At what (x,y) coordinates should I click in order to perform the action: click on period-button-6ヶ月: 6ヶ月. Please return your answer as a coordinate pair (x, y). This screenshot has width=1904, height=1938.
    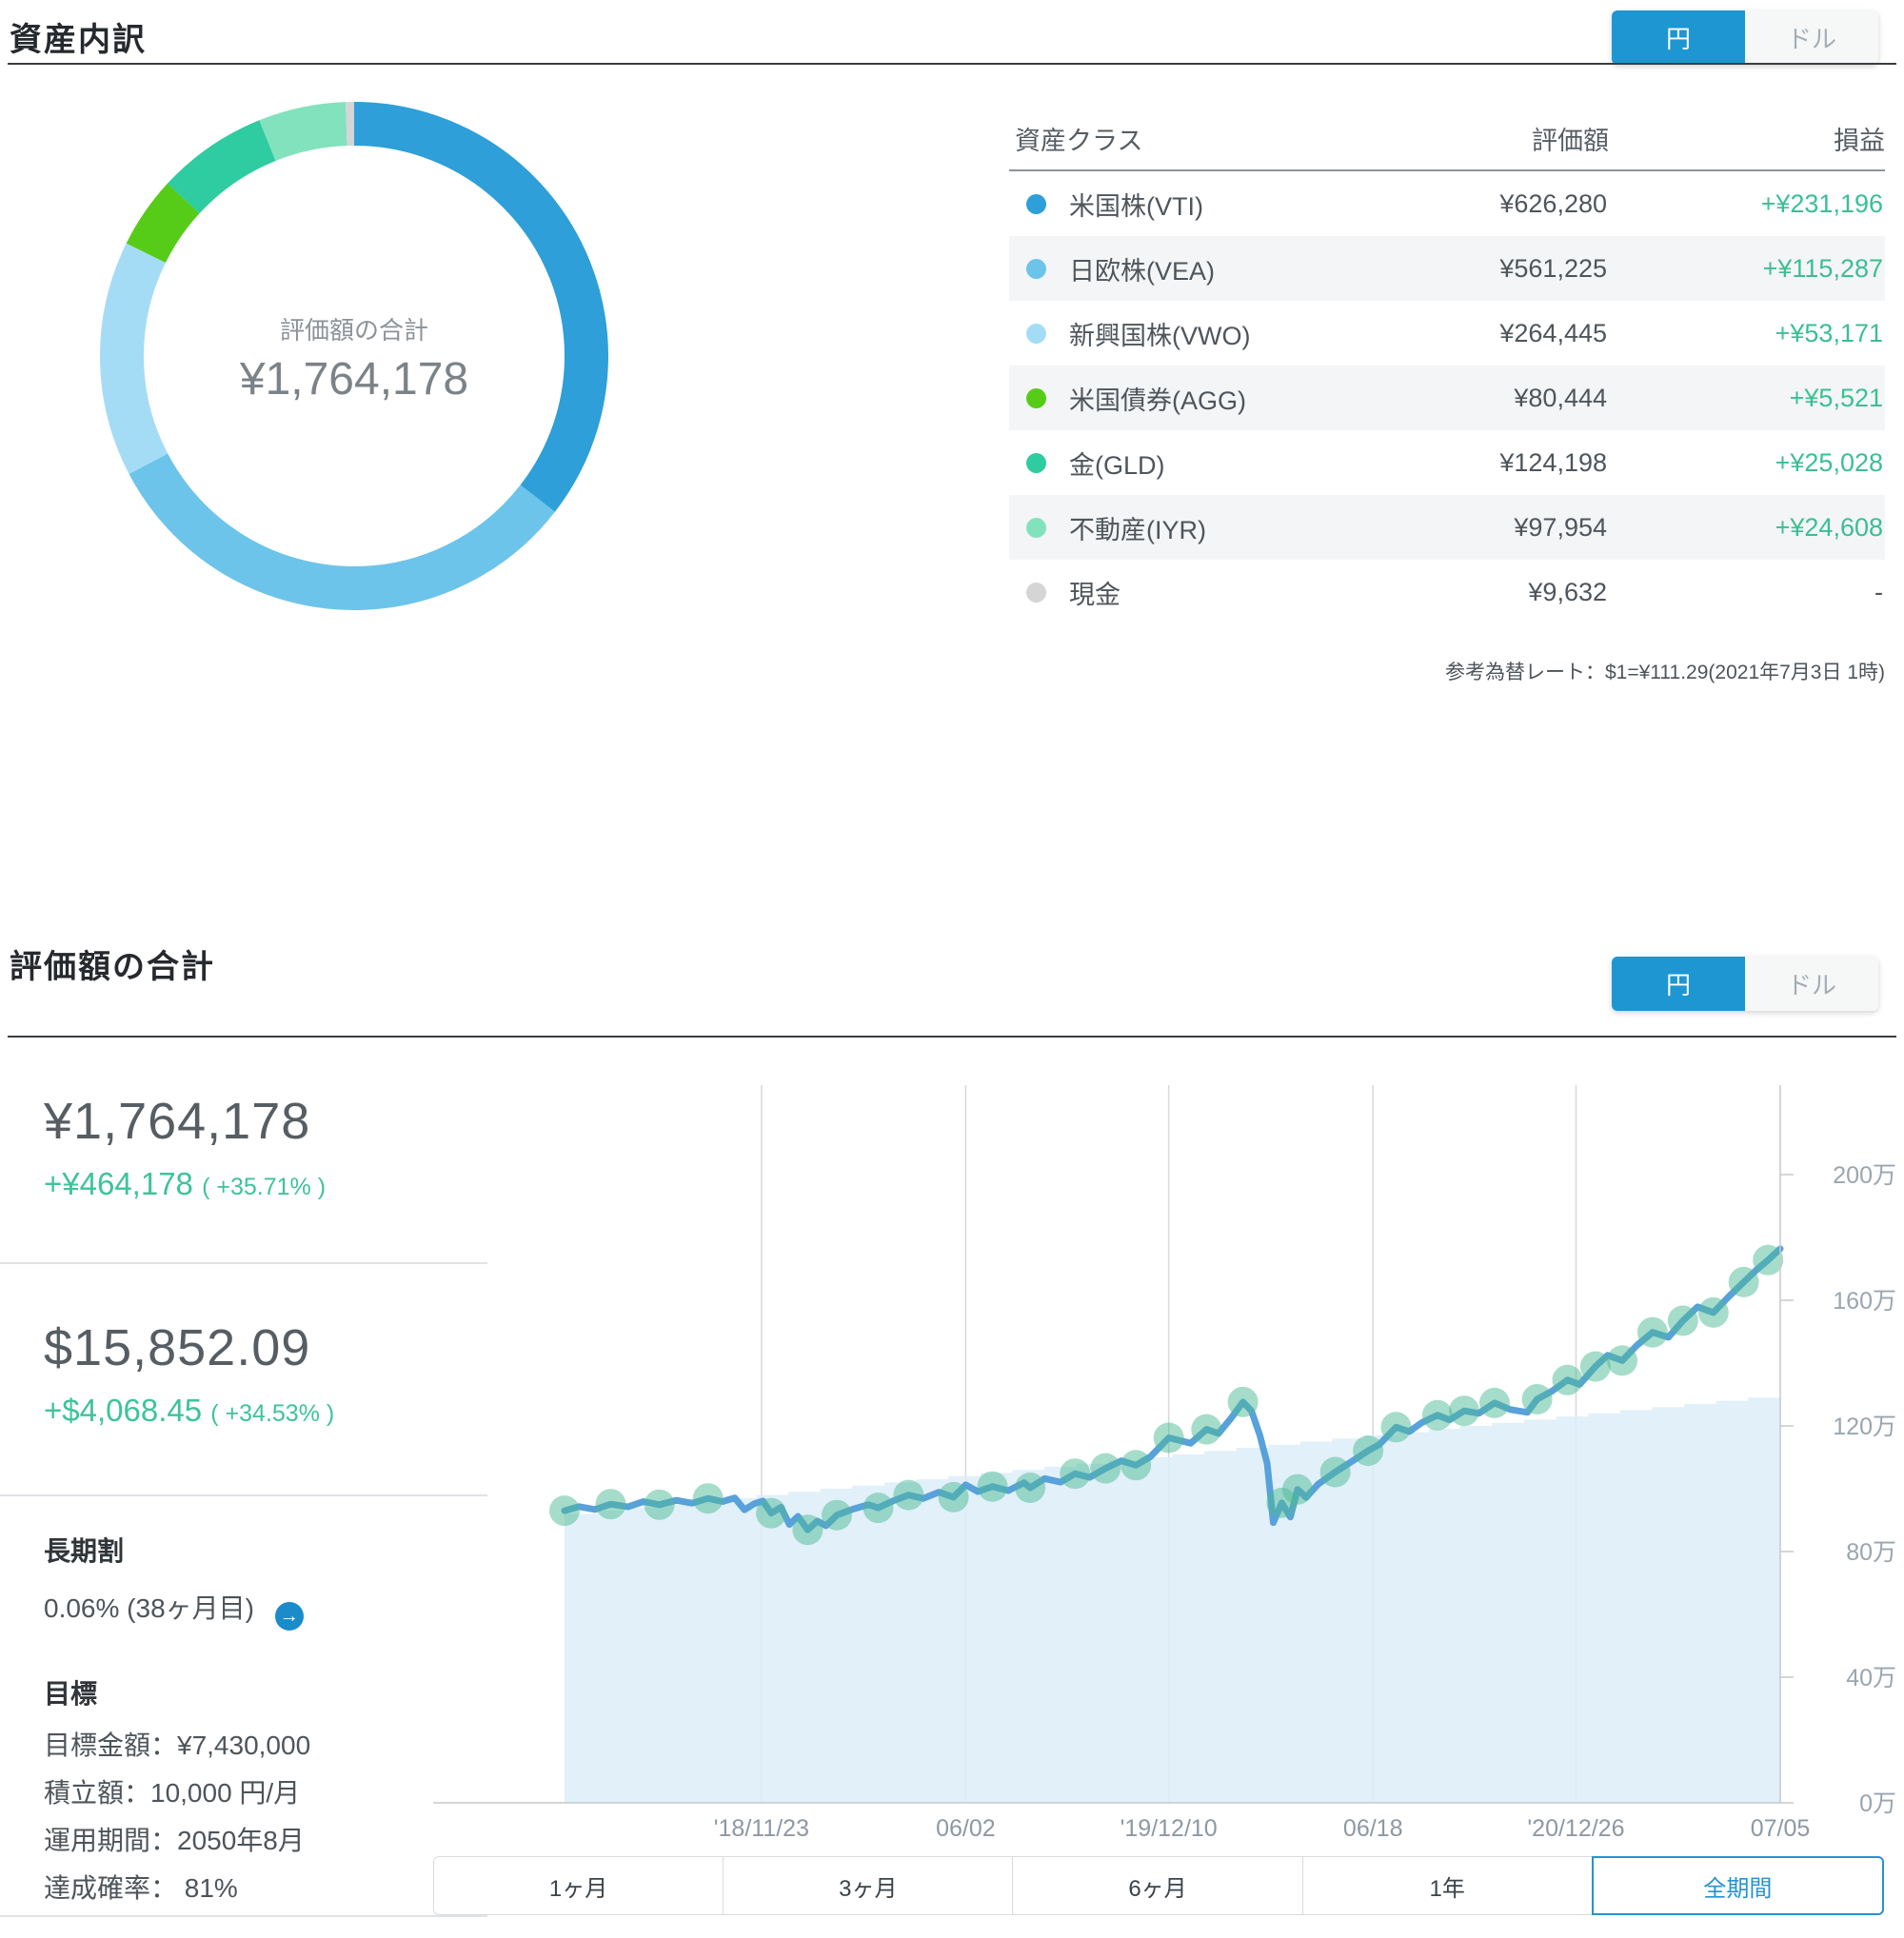
    Looking at the image, I should click on (1157, 1886).